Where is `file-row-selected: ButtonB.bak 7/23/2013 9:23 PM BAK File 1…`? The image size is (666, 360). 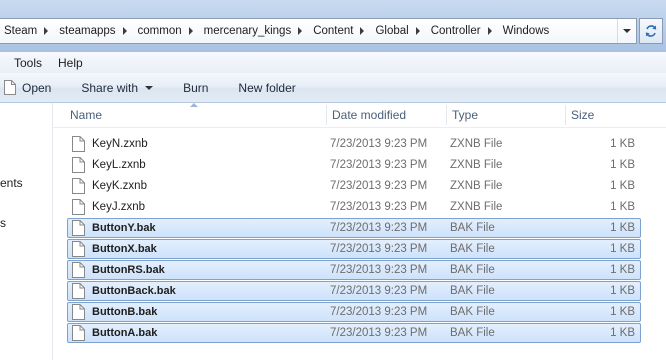
file-row-selected: ButtonB.bak 7/23/2013 9:23 PM BAK File 1… is located at coordinates (354, 312).